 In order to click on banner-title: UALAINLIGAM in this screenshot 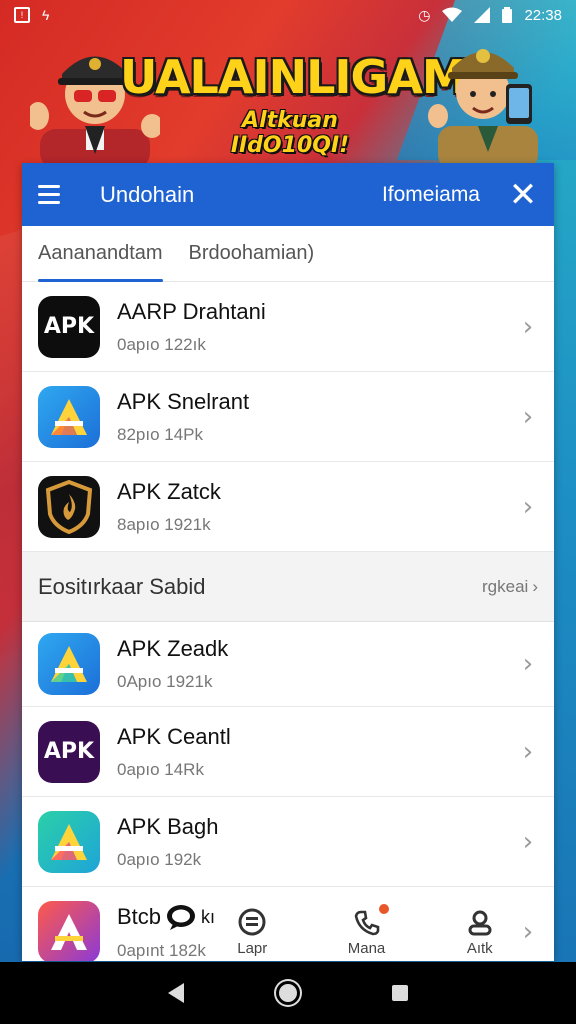, I will do `click(294, 77)`.